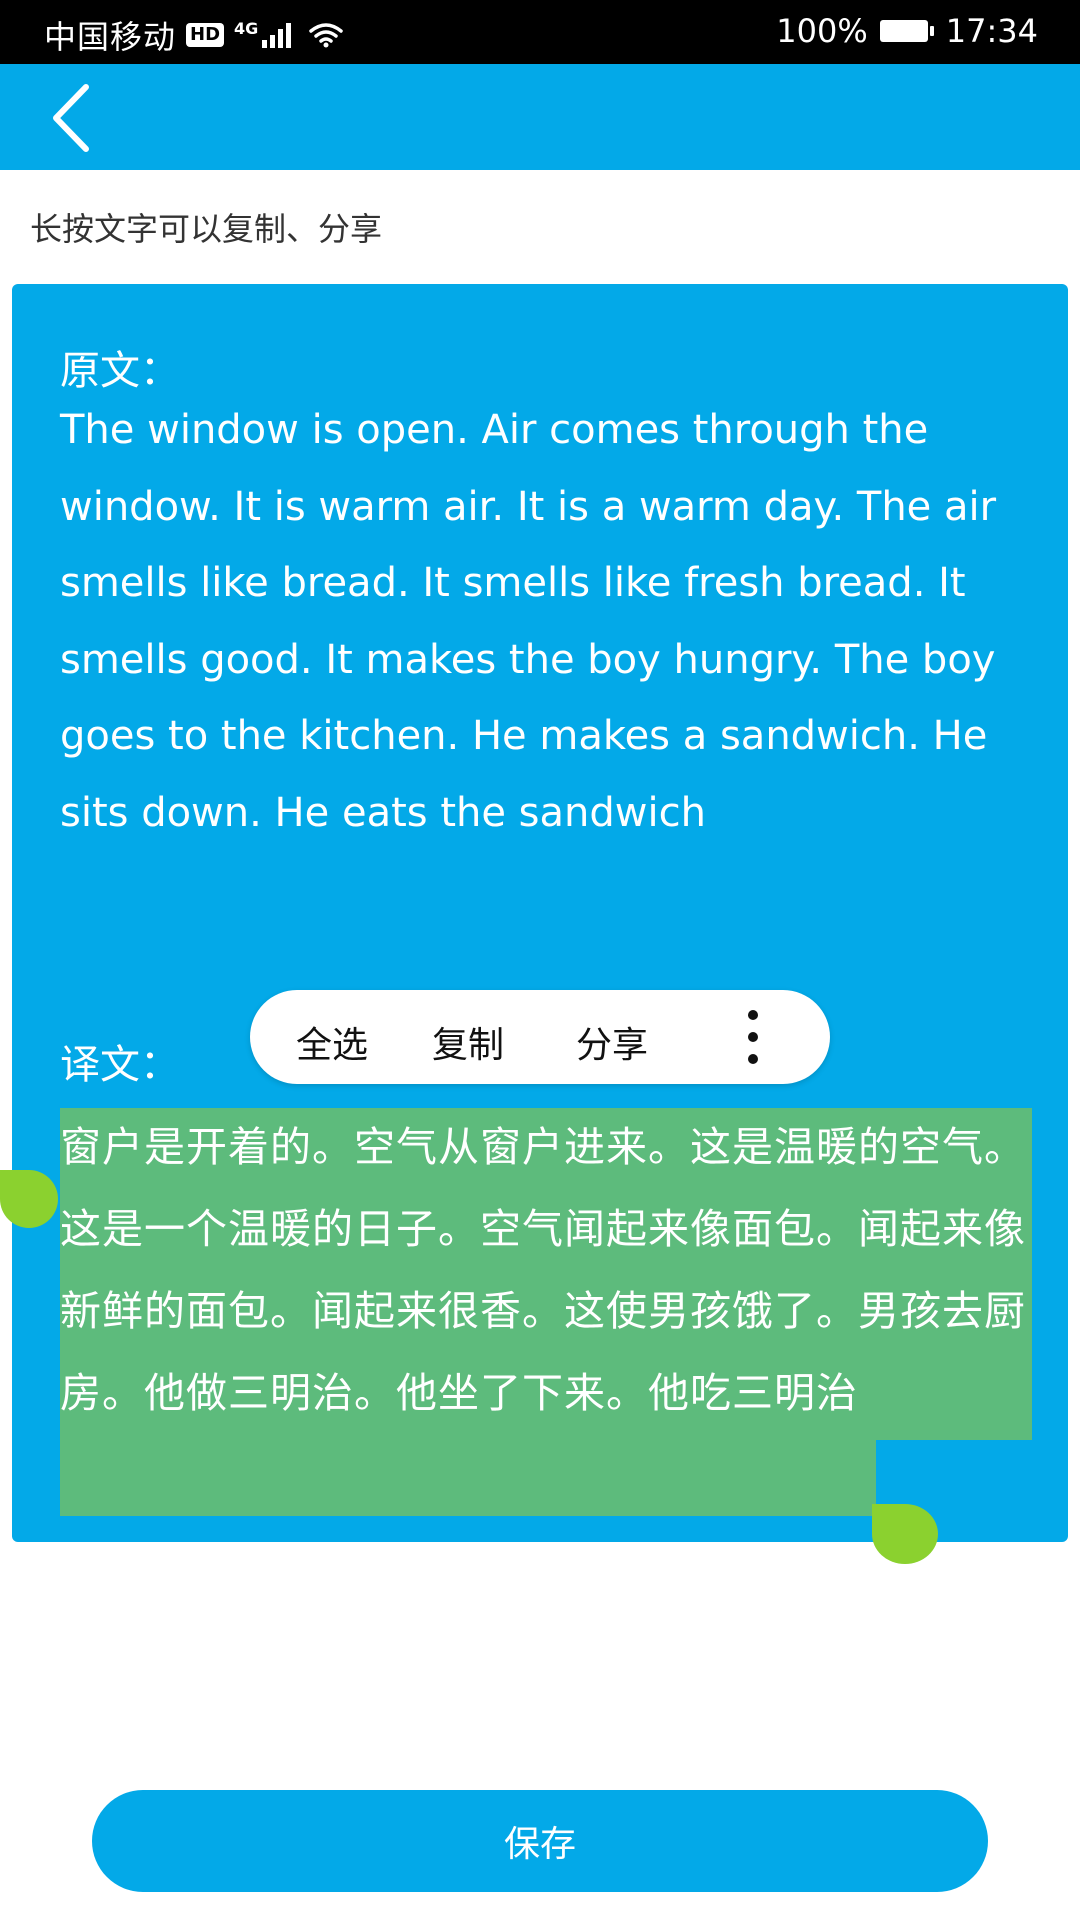  What do you see at coordinates (468, 1478) in the screenshot?
I see `selection-highlight-last-line` at bounding box center [468, 1478].